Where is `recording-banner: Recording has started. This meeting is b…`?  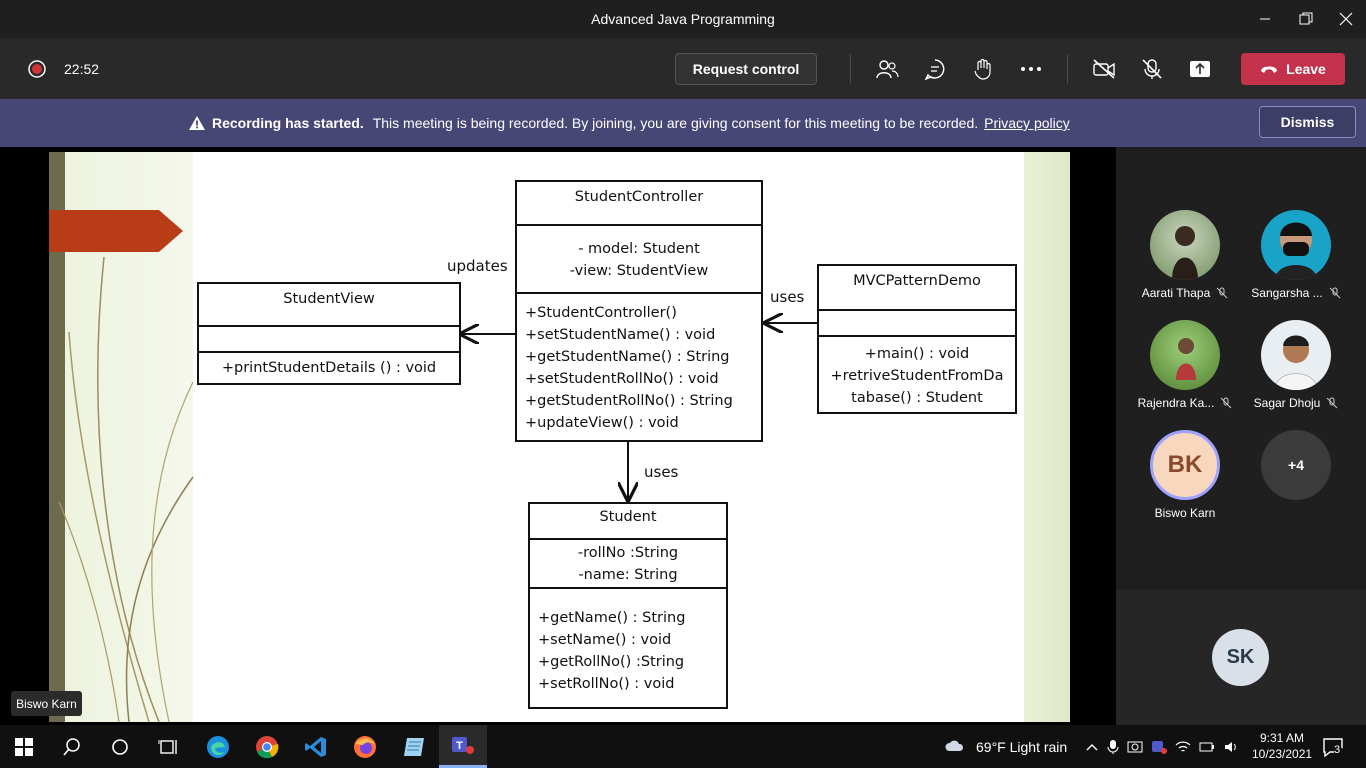 recording-banner: Recording has started. This meeting is b… is located at coordinates (683, 123).